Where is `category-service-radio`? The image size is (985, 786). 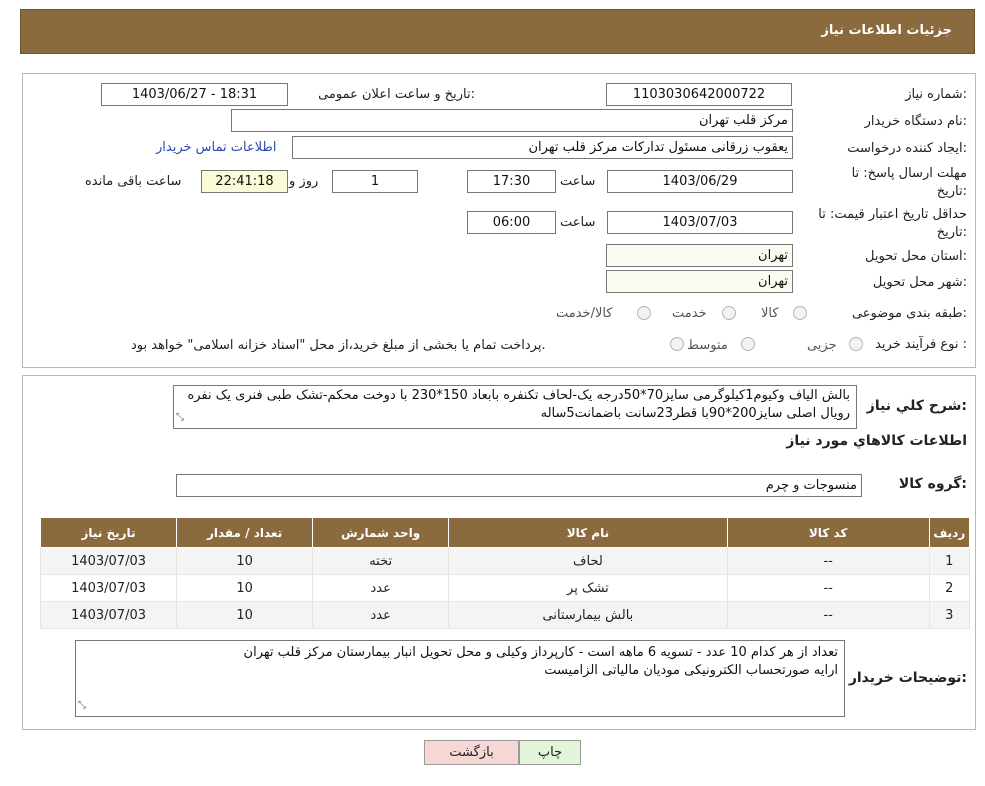 category-service-radio is located at coordinates (729, 313).